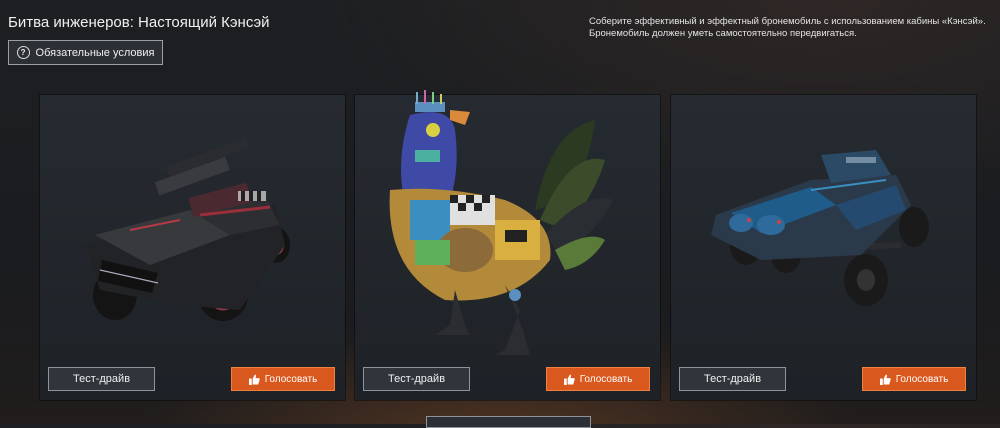  Describe the element at coordinates (187, 229) in the screenshot. I see `black-armored-truck-image` at that location.